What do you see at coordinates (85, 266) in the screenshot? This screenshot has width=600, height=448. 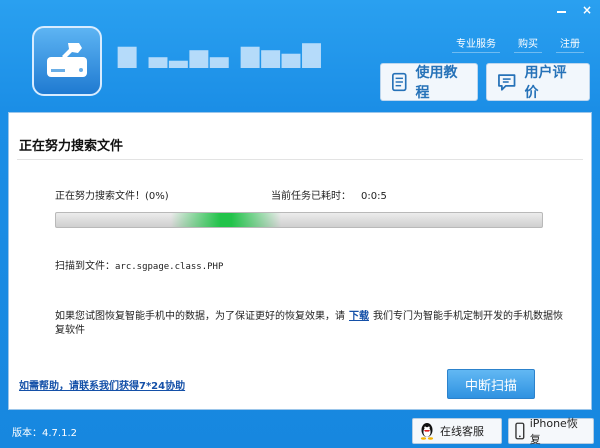 I see `scanned-file-label: 扫描到文件：` at bounding box center [85, 266].